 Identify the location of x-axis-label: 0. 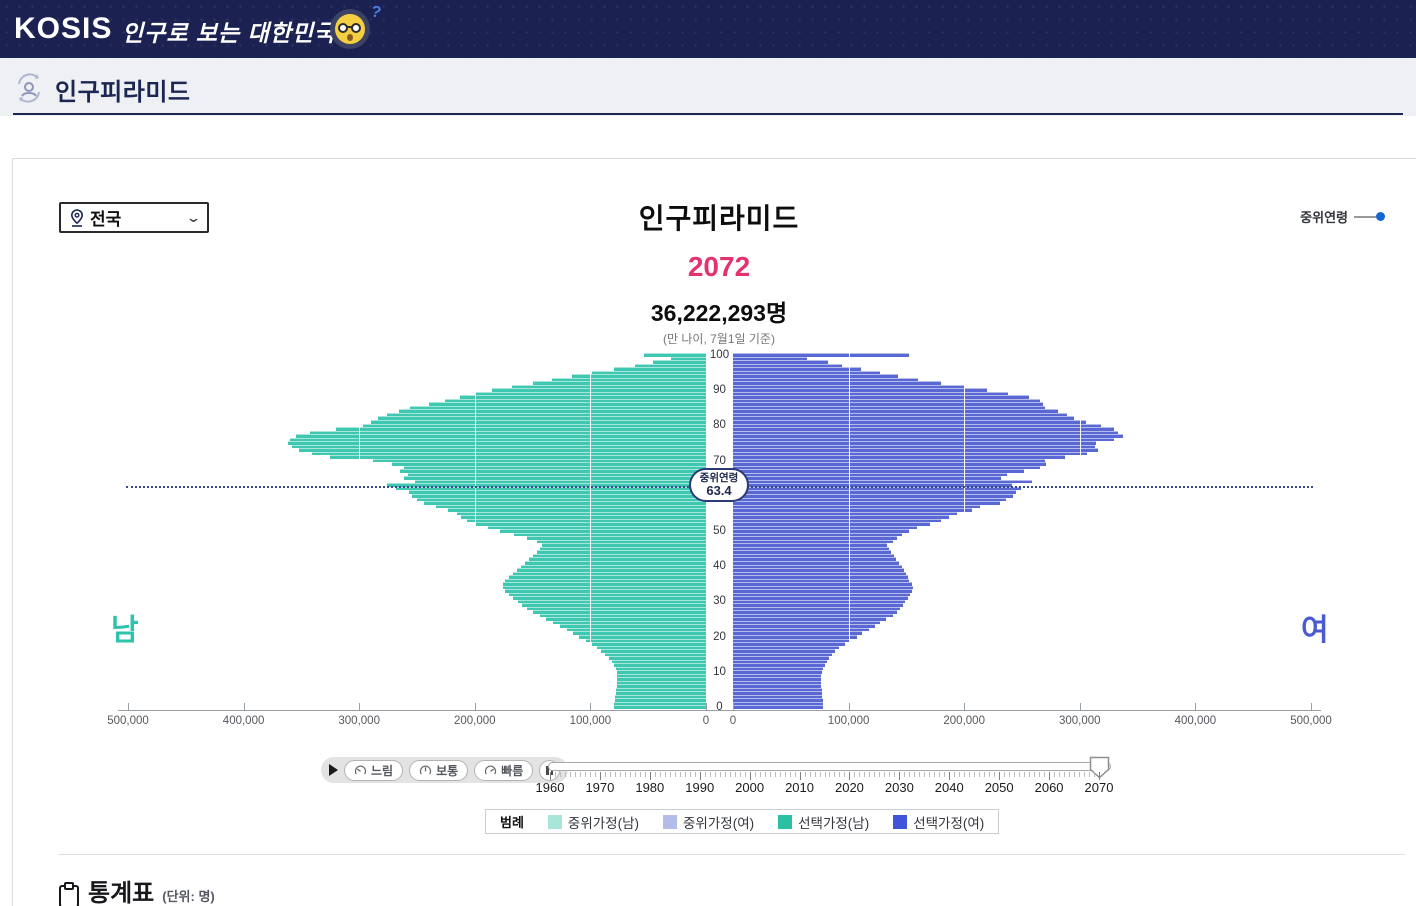
(733, 721).